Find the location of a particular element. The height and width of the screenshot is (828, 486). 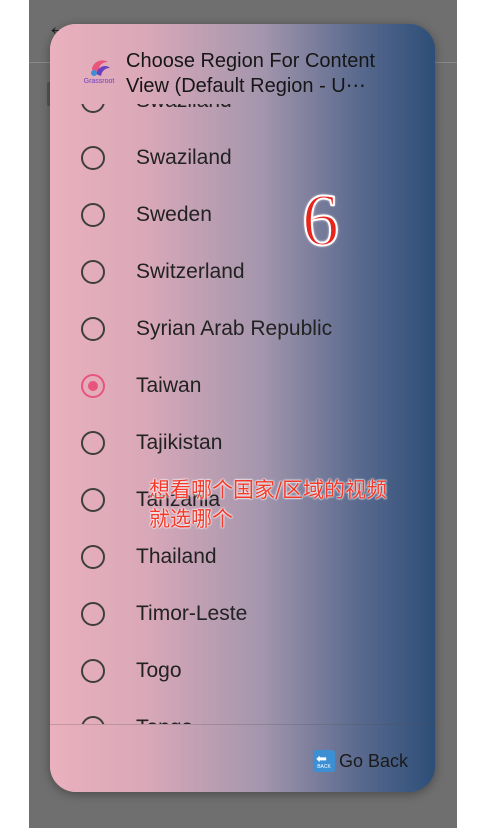

annotation-line1: 想看哪个国家/区域的视频 is located at coordinates (268, 490).